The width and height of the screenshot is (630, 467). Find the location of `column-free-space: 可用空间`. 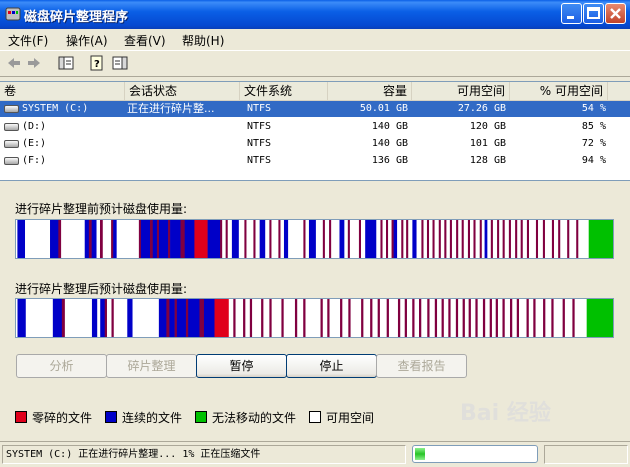

column-free-space: 可用空间 is located at coordinates (461, 91).